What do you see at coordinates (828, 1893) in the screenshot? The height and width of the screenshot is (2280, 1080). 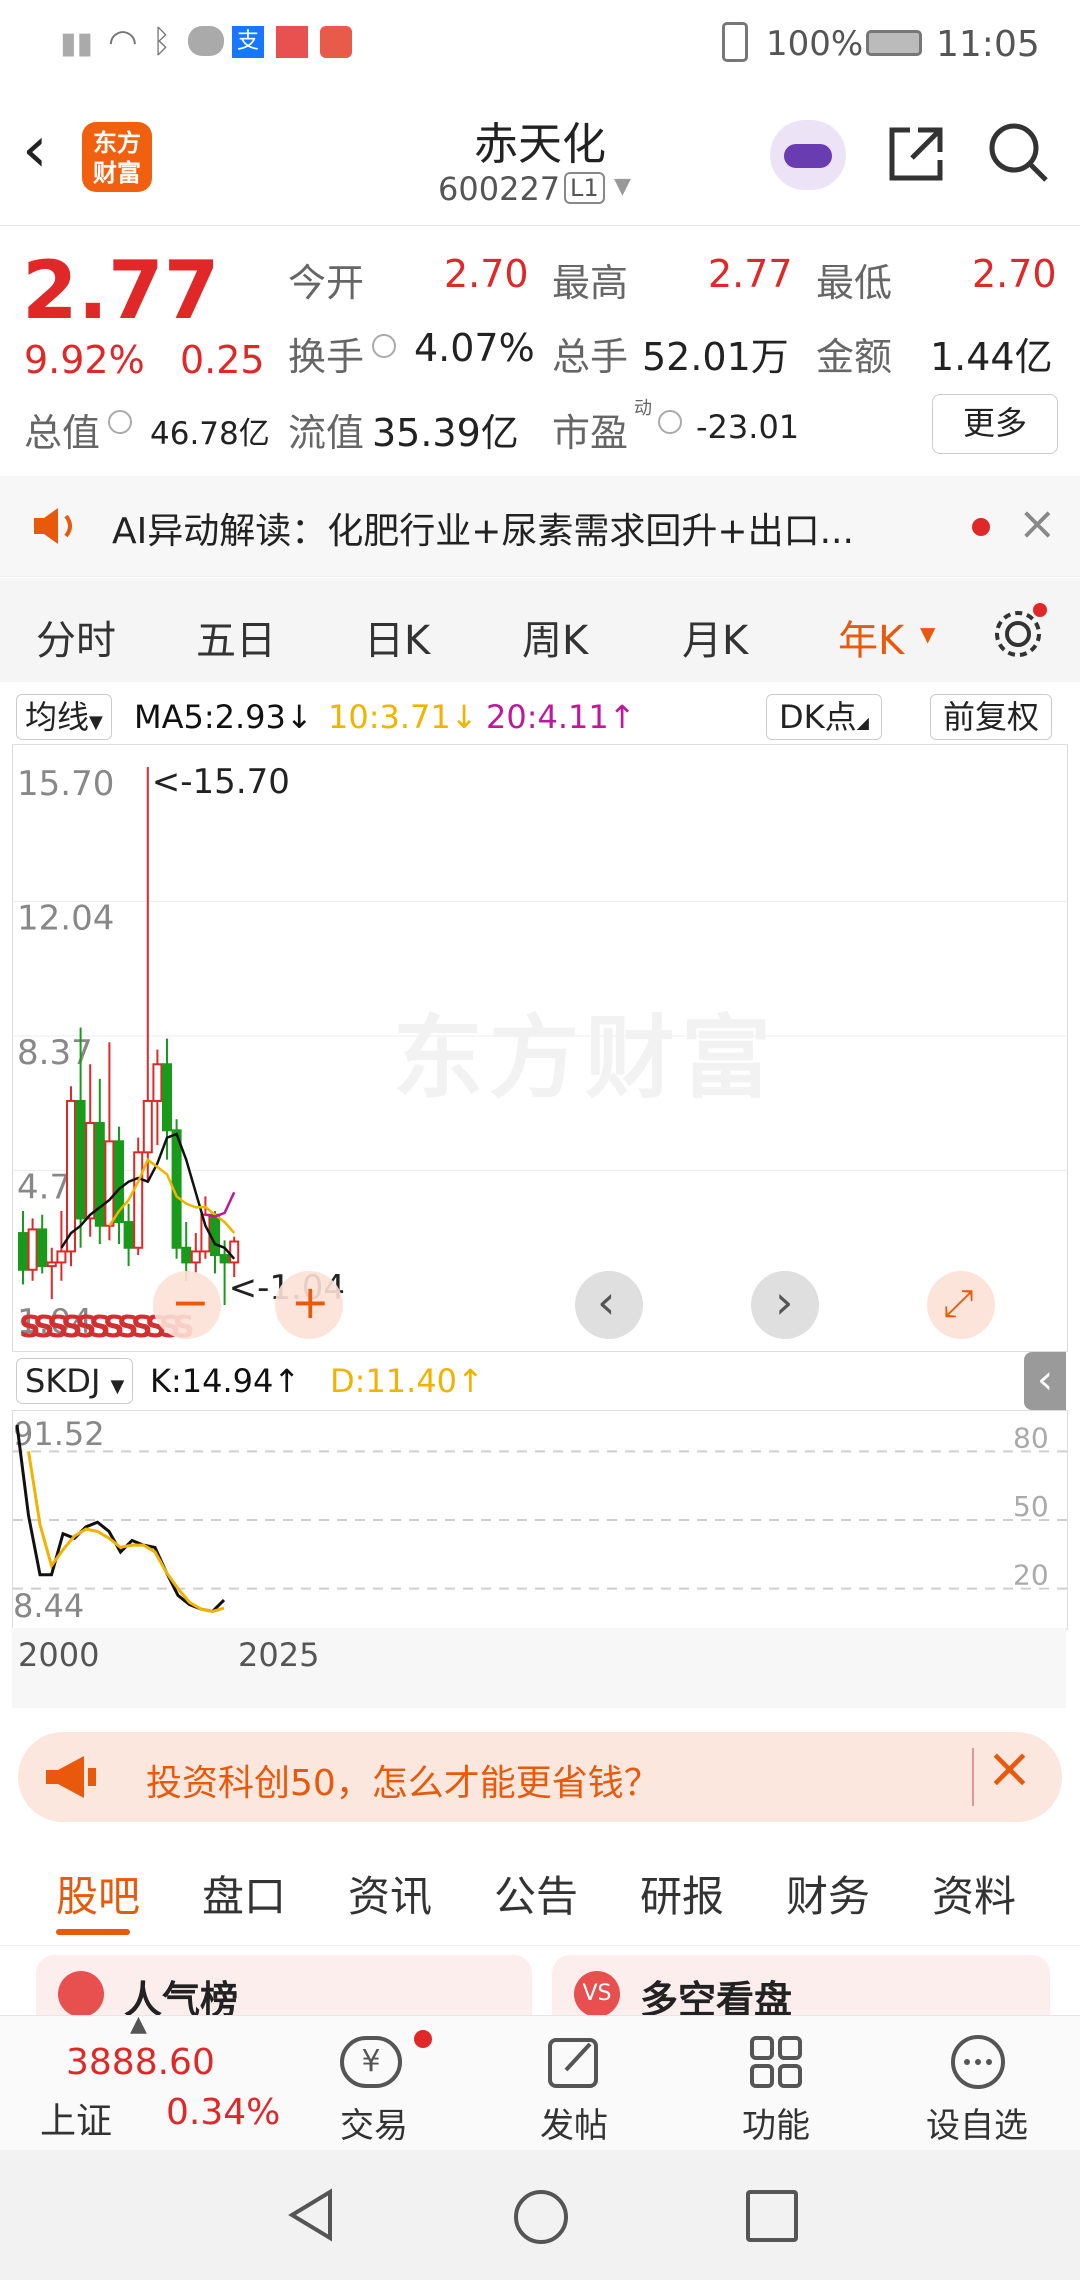 I see `tab-finance: 财务` at bounding box center [828, 1893].